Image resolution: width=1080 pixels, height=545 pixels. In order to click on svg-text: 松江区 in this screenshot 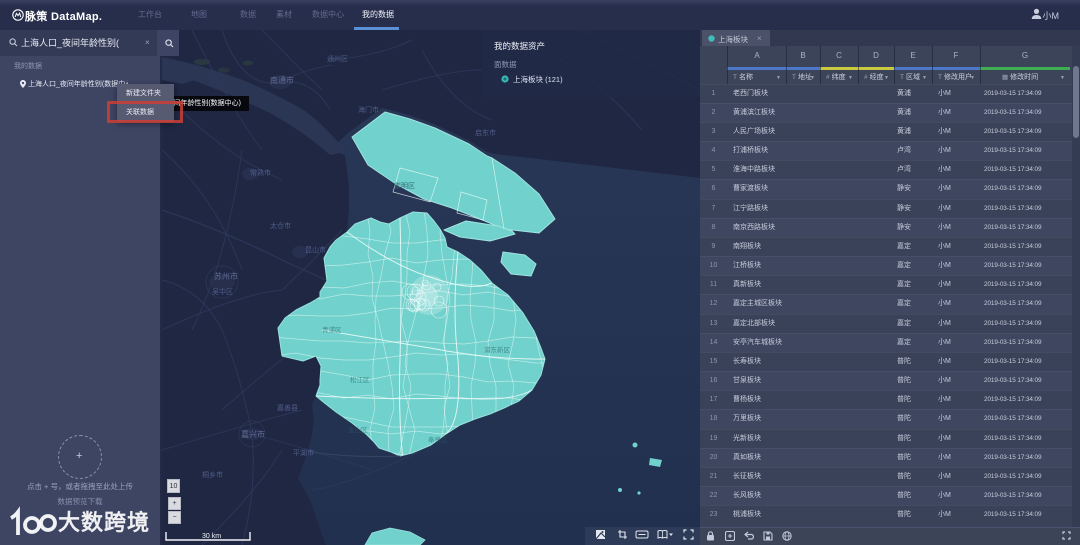, I will do `click(360, 379)`.